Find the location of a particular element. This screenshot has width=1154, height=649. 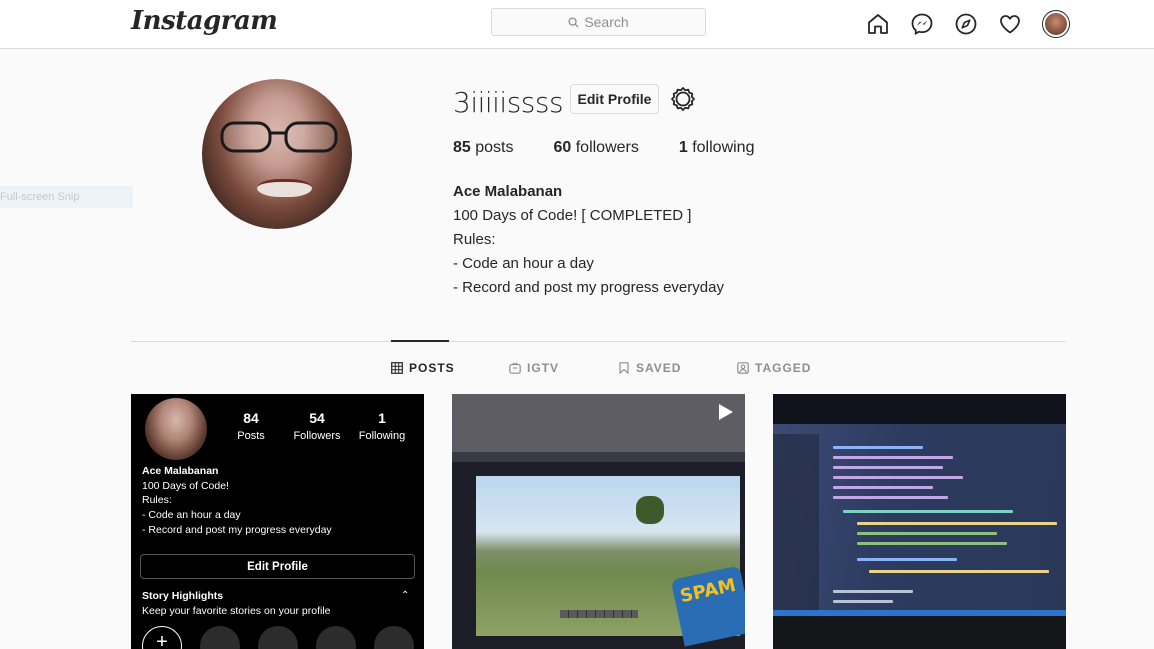

post-edit-profile-label: Edit Profile is located at coordinates (277, 566).